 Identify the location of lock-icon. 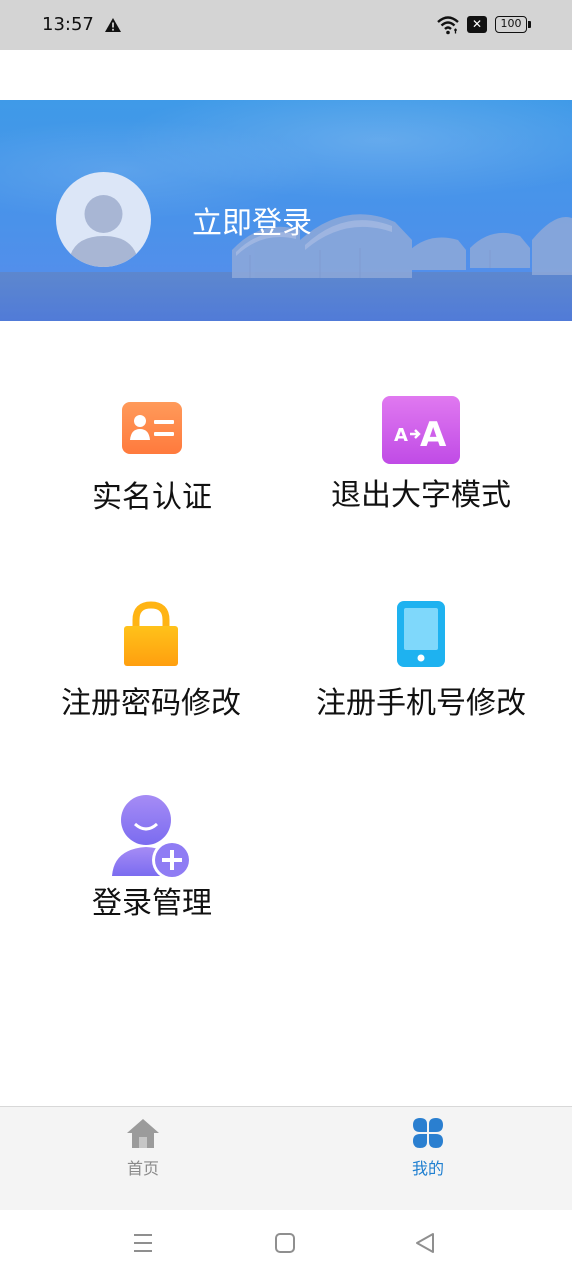
(151, 633).